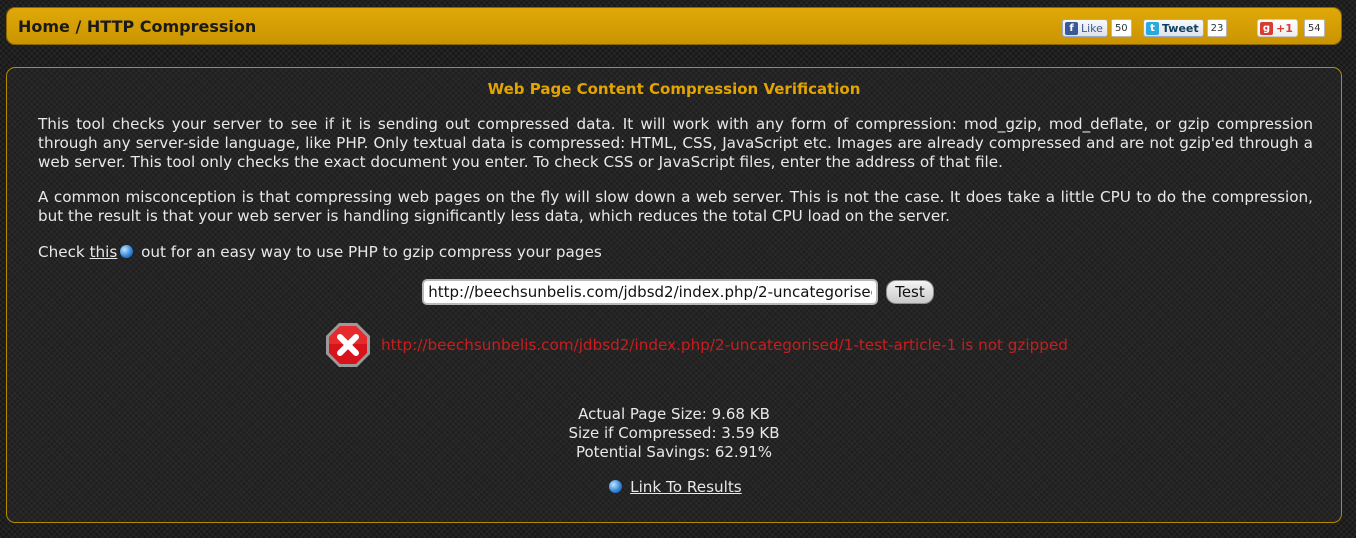 The height and width of the screenshot is (538, 1356). I want to click on facebook-like-button: f Like, so click(1085, 28).